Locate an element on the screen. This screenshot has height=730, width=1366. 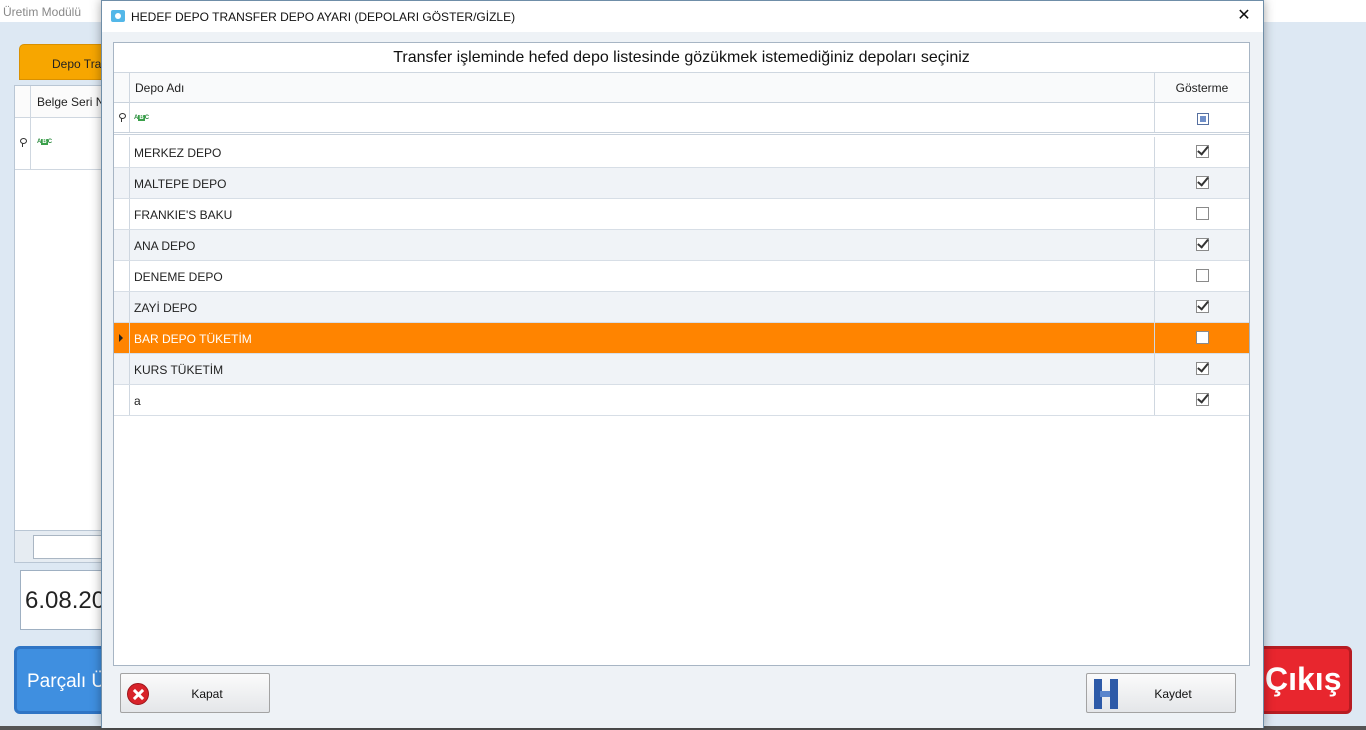
table-row: ZAYİ DEPO is located at coordinates (681, 307).